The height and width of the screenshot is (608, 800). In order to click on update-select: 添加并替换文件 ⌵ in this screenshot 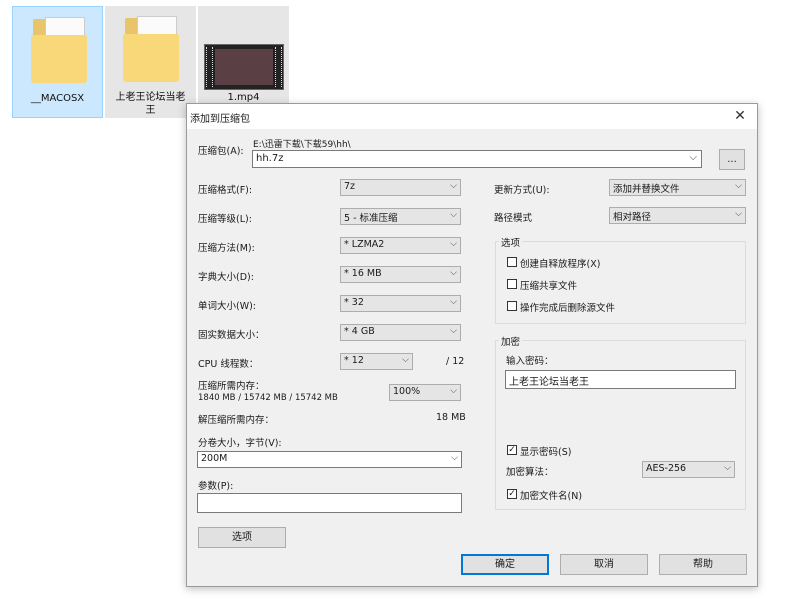, I will do `click(677, 187)`.